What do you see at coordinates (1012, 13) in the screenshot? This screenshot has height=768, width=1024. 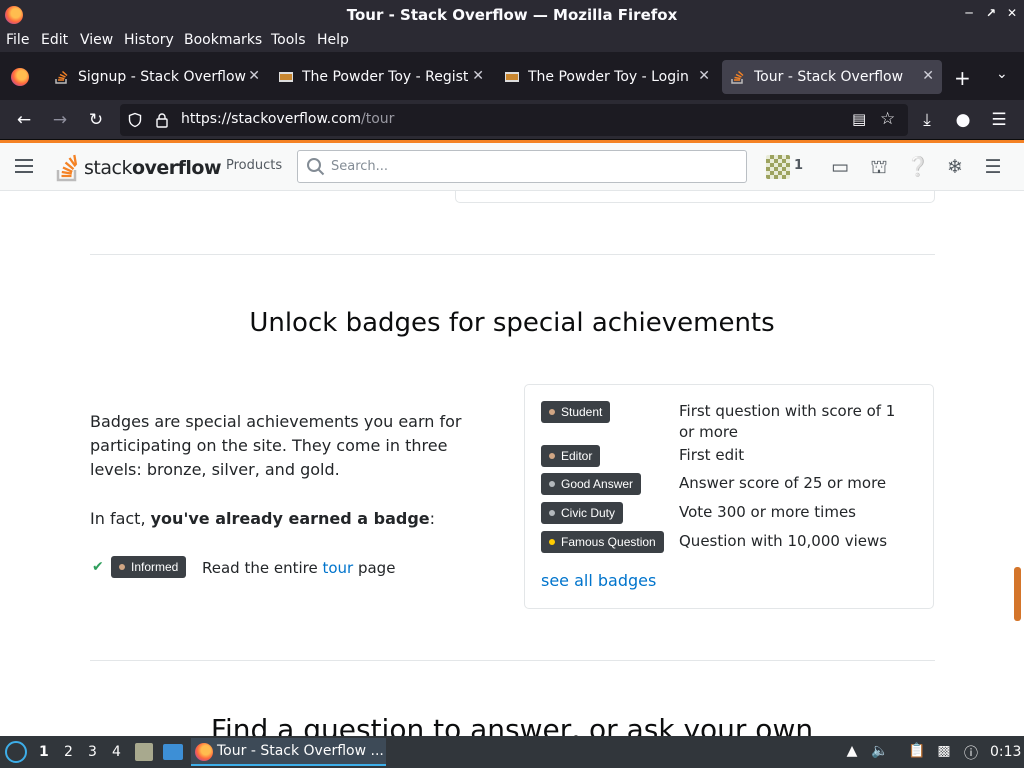 I see `close-window-icon: ✕` at bounding box center [1012, 13].